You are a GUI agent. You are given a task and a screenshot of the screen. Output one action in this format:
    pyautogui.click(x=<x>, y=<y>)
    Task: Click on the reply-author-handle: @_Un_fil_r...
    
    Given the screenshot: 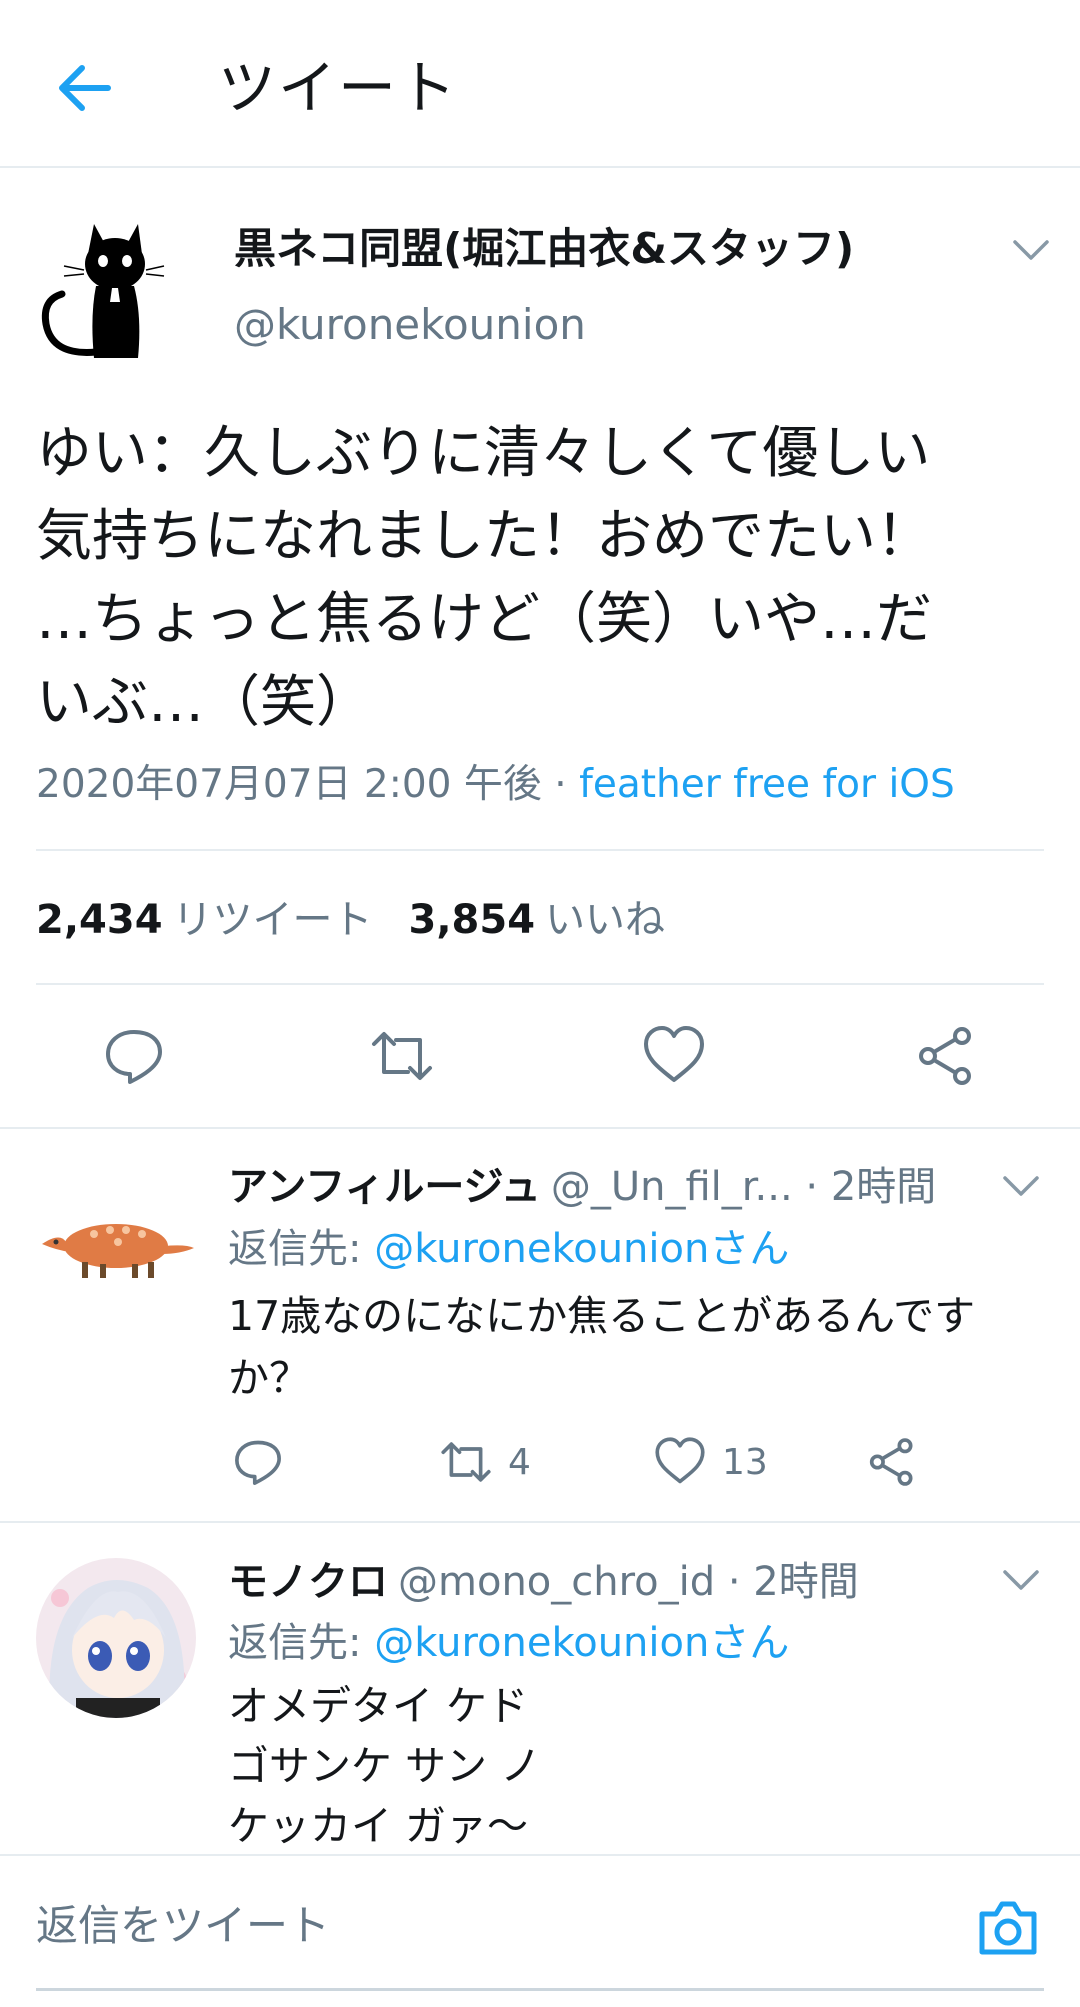 What is the action you would take?
    pyautogui.click(x=671, y=1187)
    